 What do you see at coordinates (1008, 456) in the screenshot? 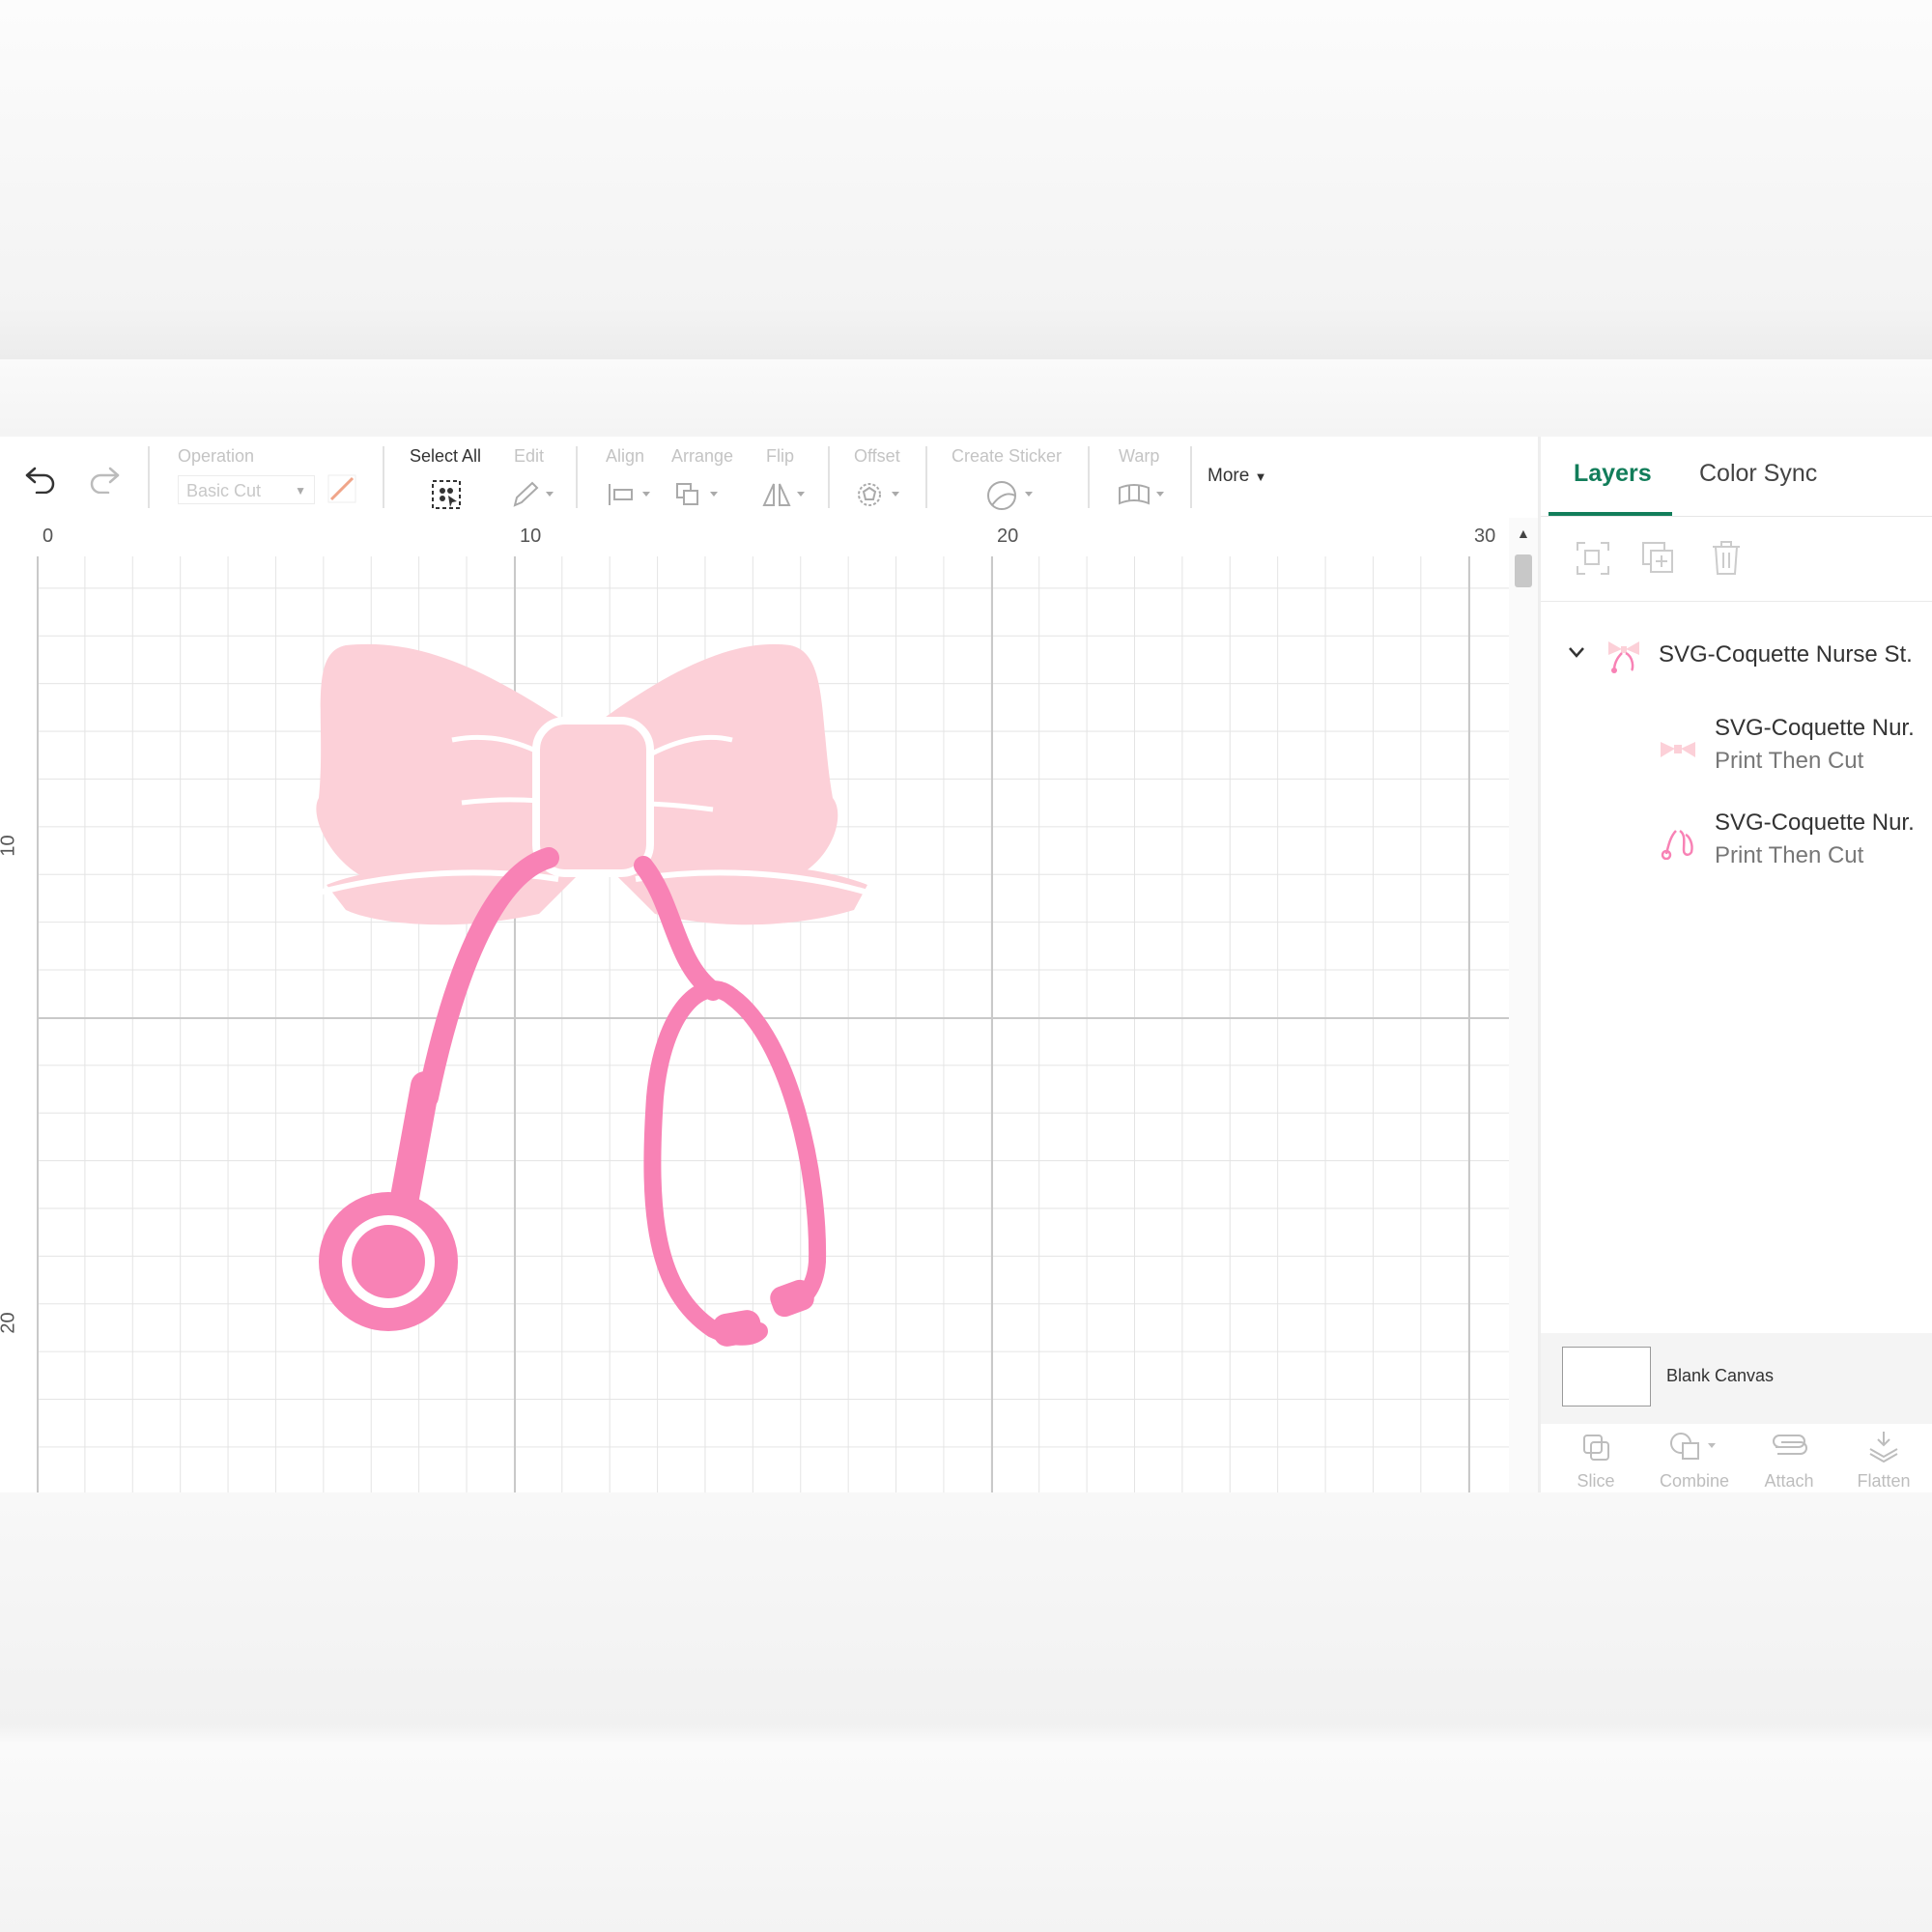
I see `create-sticker-label: Create Sticker` at bounding box center [1008, 456].